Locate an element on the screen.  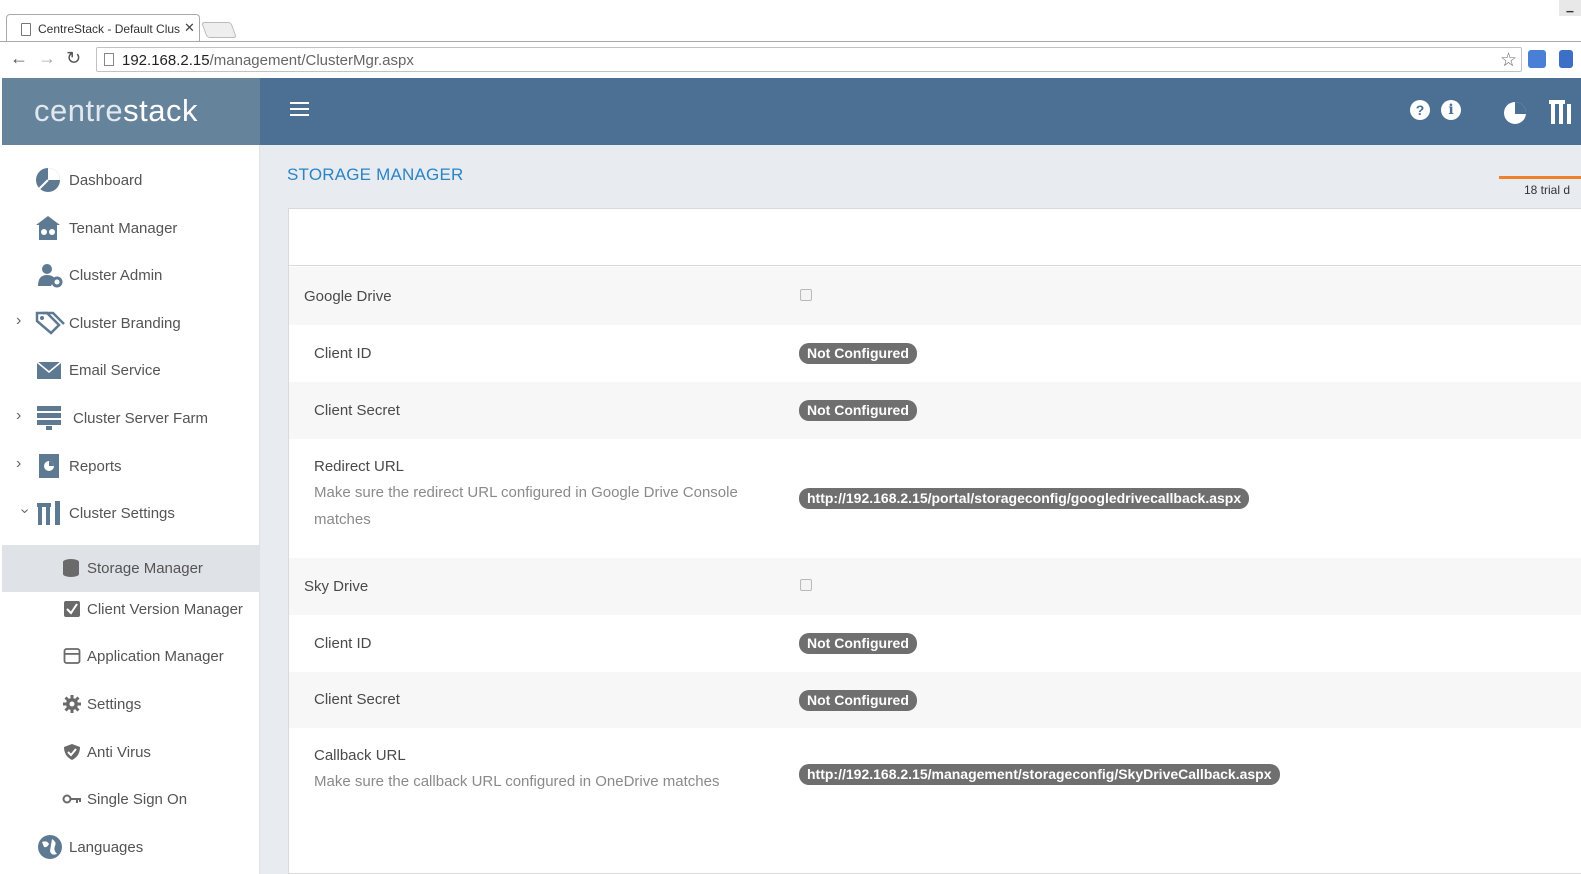
google-drive-checkbox is located at coordinates (806, 295).